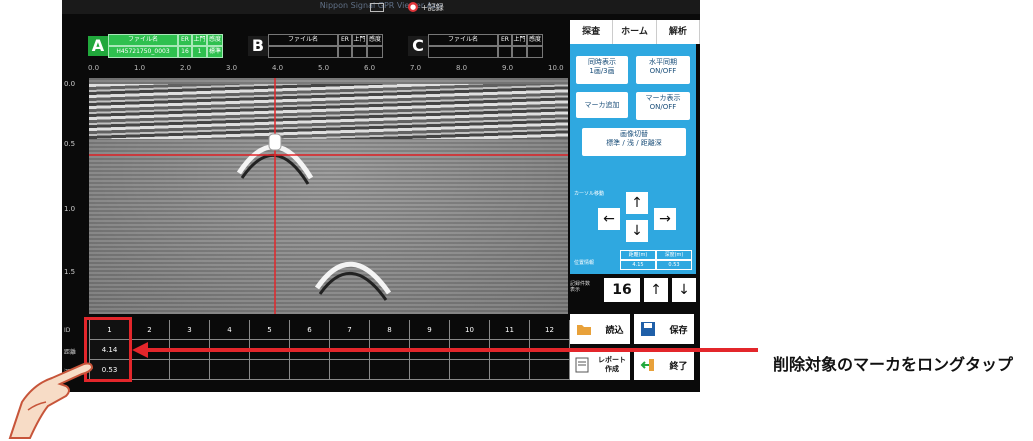  Describe the element at coordinates (550, 330) in the screenshot. I see `marker-id-cell: 12` at that location.